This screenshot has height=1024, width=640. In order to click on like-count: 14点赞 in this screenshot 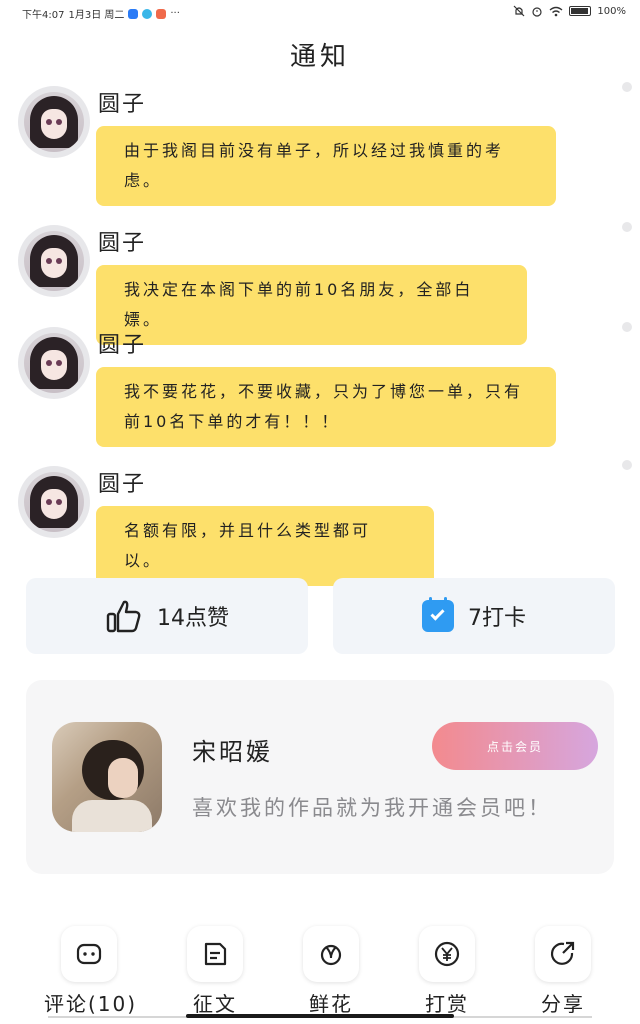, I will do `click(193, 618)`.